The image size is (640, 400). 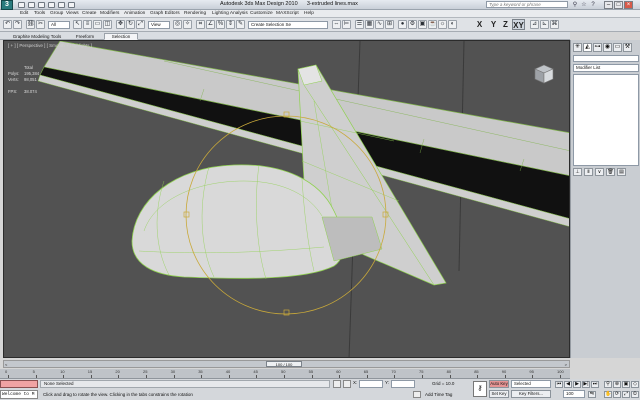 I want to click on modify-tab-icon: ◭, so click(x=587, y=47).